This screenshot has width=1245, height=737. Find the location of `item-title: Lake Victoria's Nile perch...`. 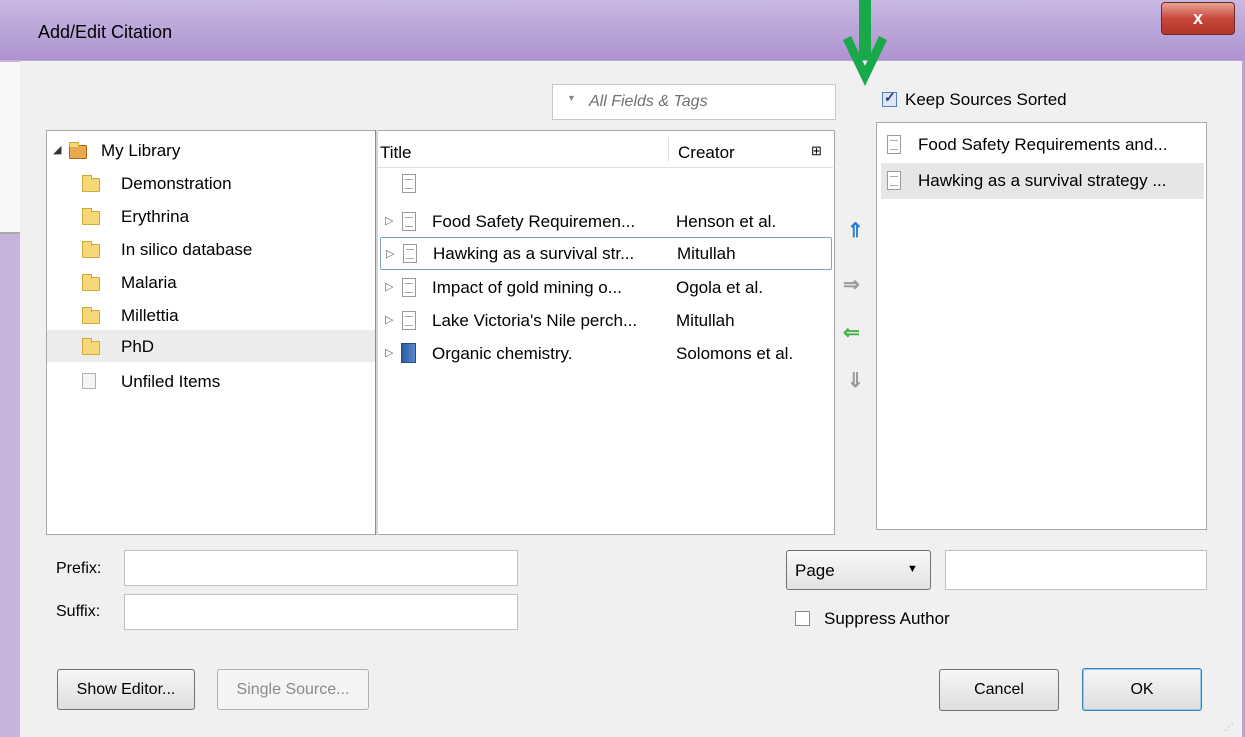

item-title: Lake Victoria's Nile perch... is located at coordinates (535, 320).